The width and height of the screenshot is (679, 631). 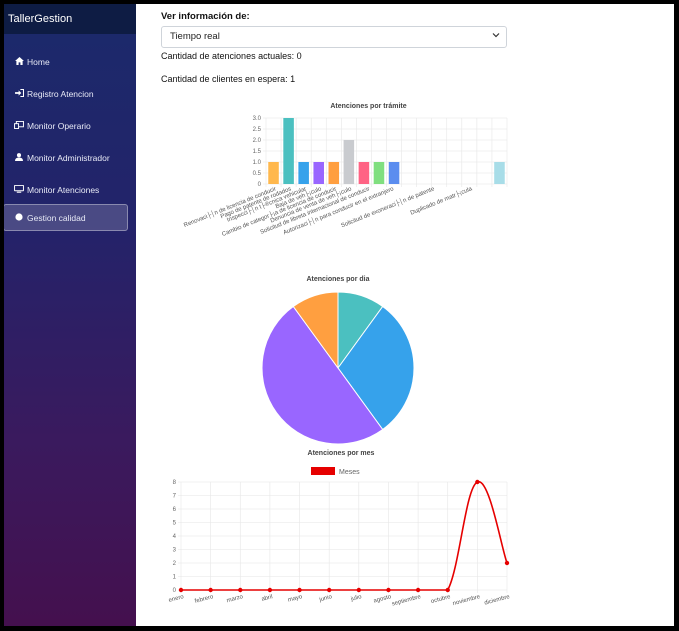 I want to click on chevron-down-icon, so click(x=496, y=35).